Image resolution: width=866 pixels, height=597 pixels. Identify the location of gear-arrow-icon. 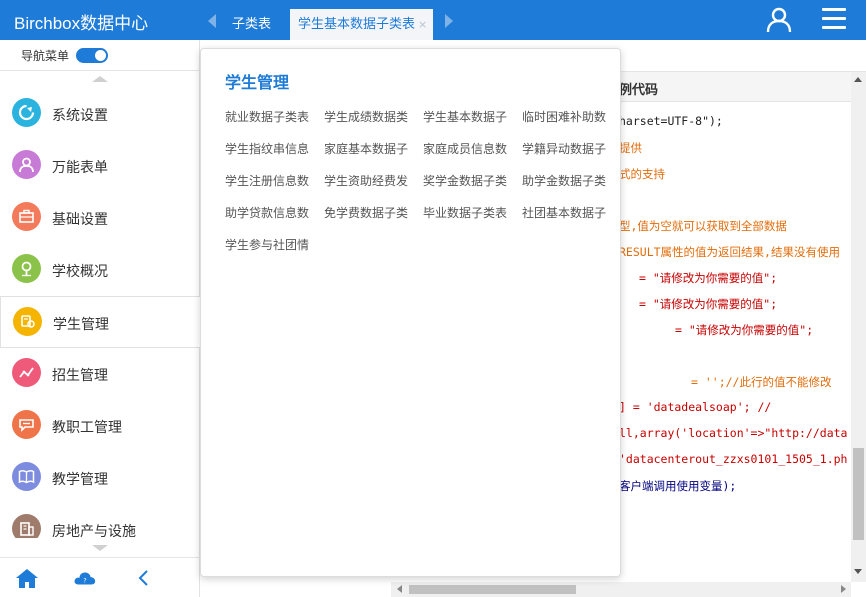
(26, 112).